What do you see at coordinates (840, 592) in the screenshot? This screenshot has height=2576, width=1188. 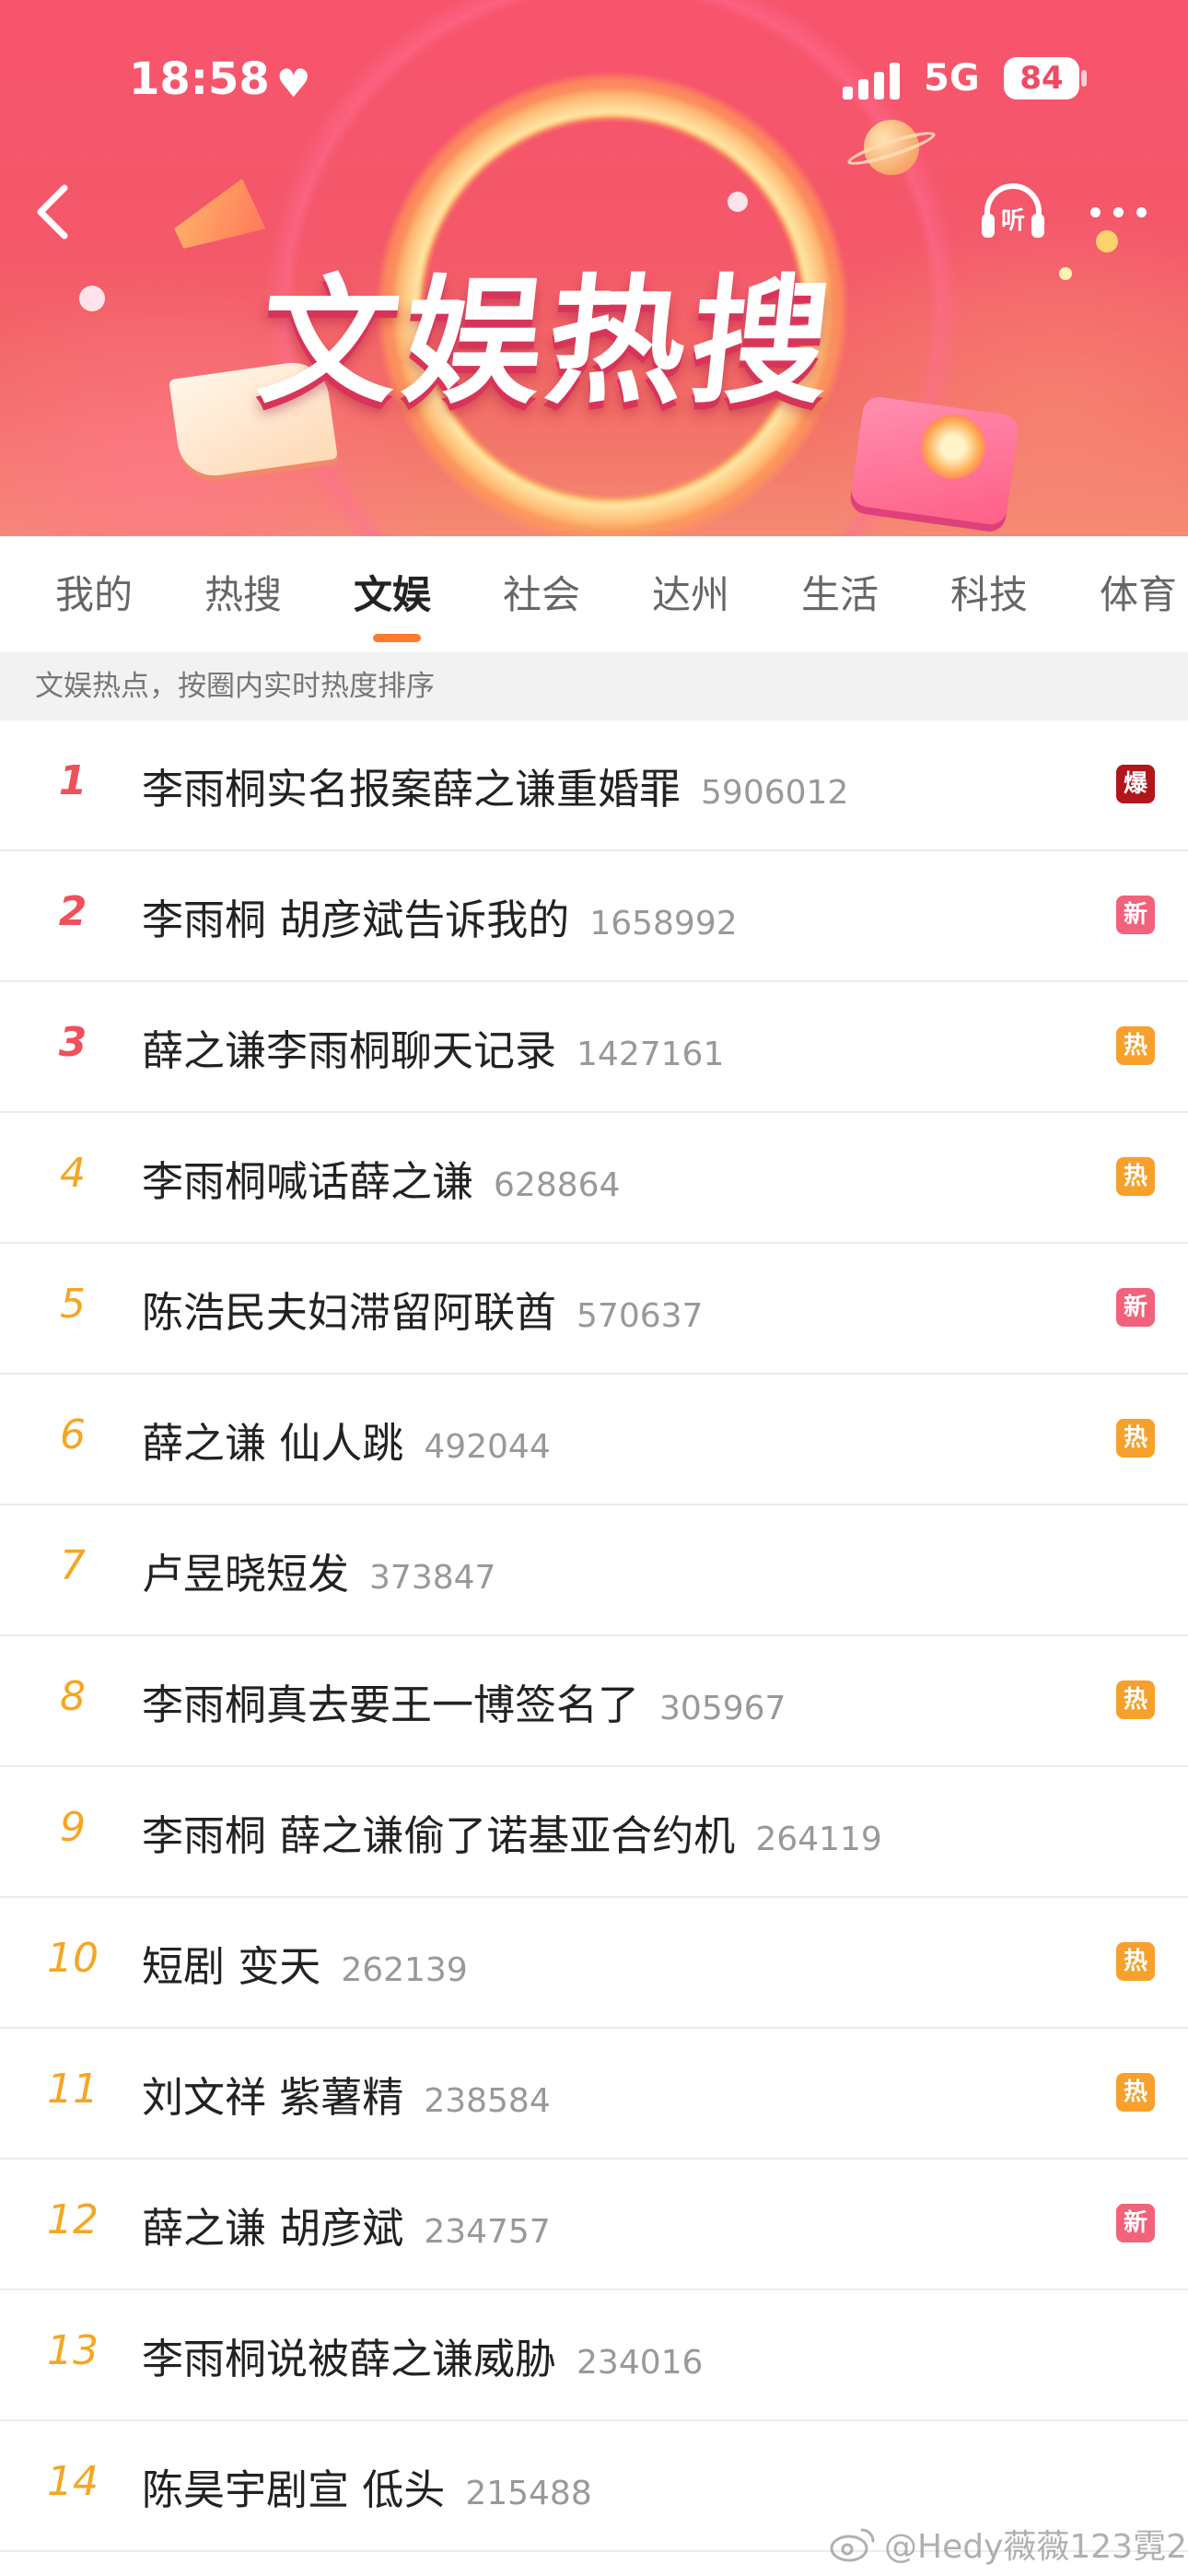 I see `tab-life: 生活` at bounding box center [840, 592].